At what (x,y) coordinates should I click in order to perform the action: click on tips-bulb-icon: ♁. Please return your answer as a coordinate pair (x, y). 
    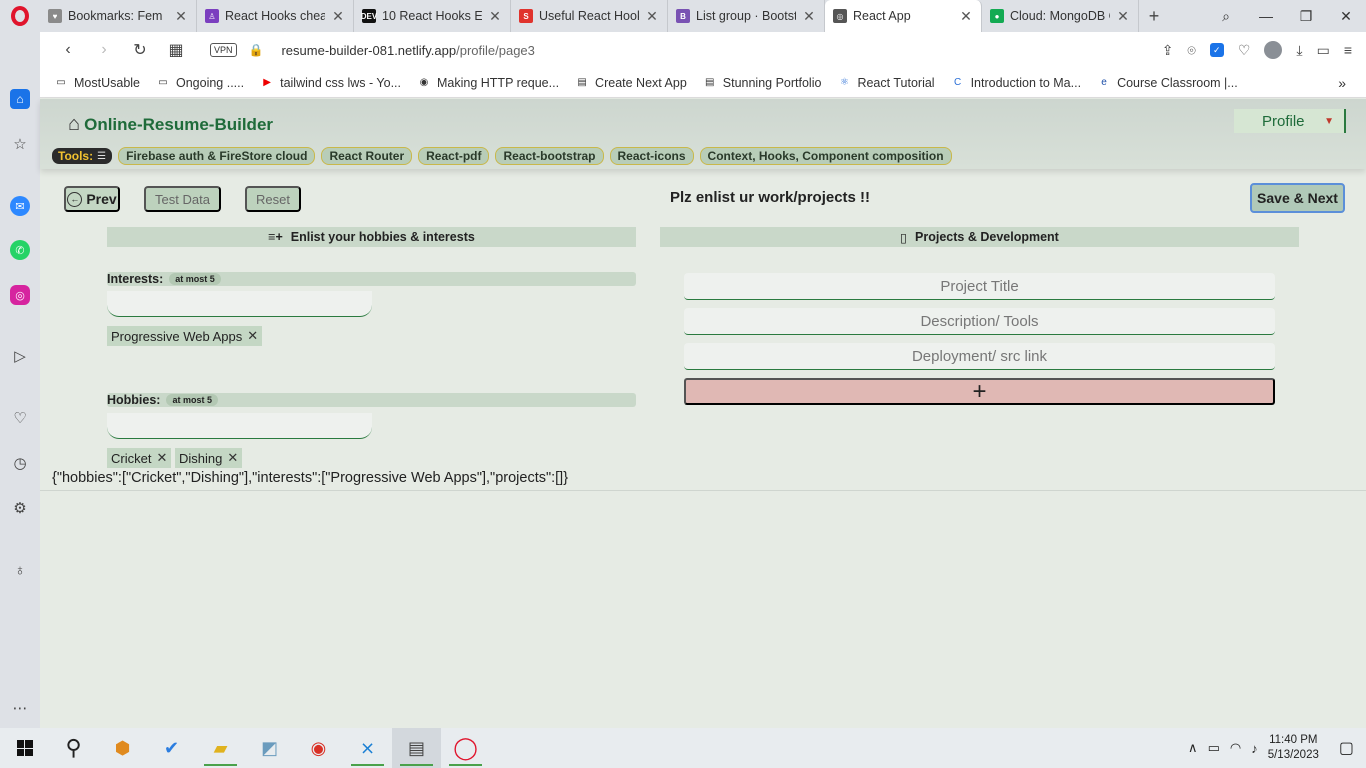
    Looking at the image, I should click on (20, 570).